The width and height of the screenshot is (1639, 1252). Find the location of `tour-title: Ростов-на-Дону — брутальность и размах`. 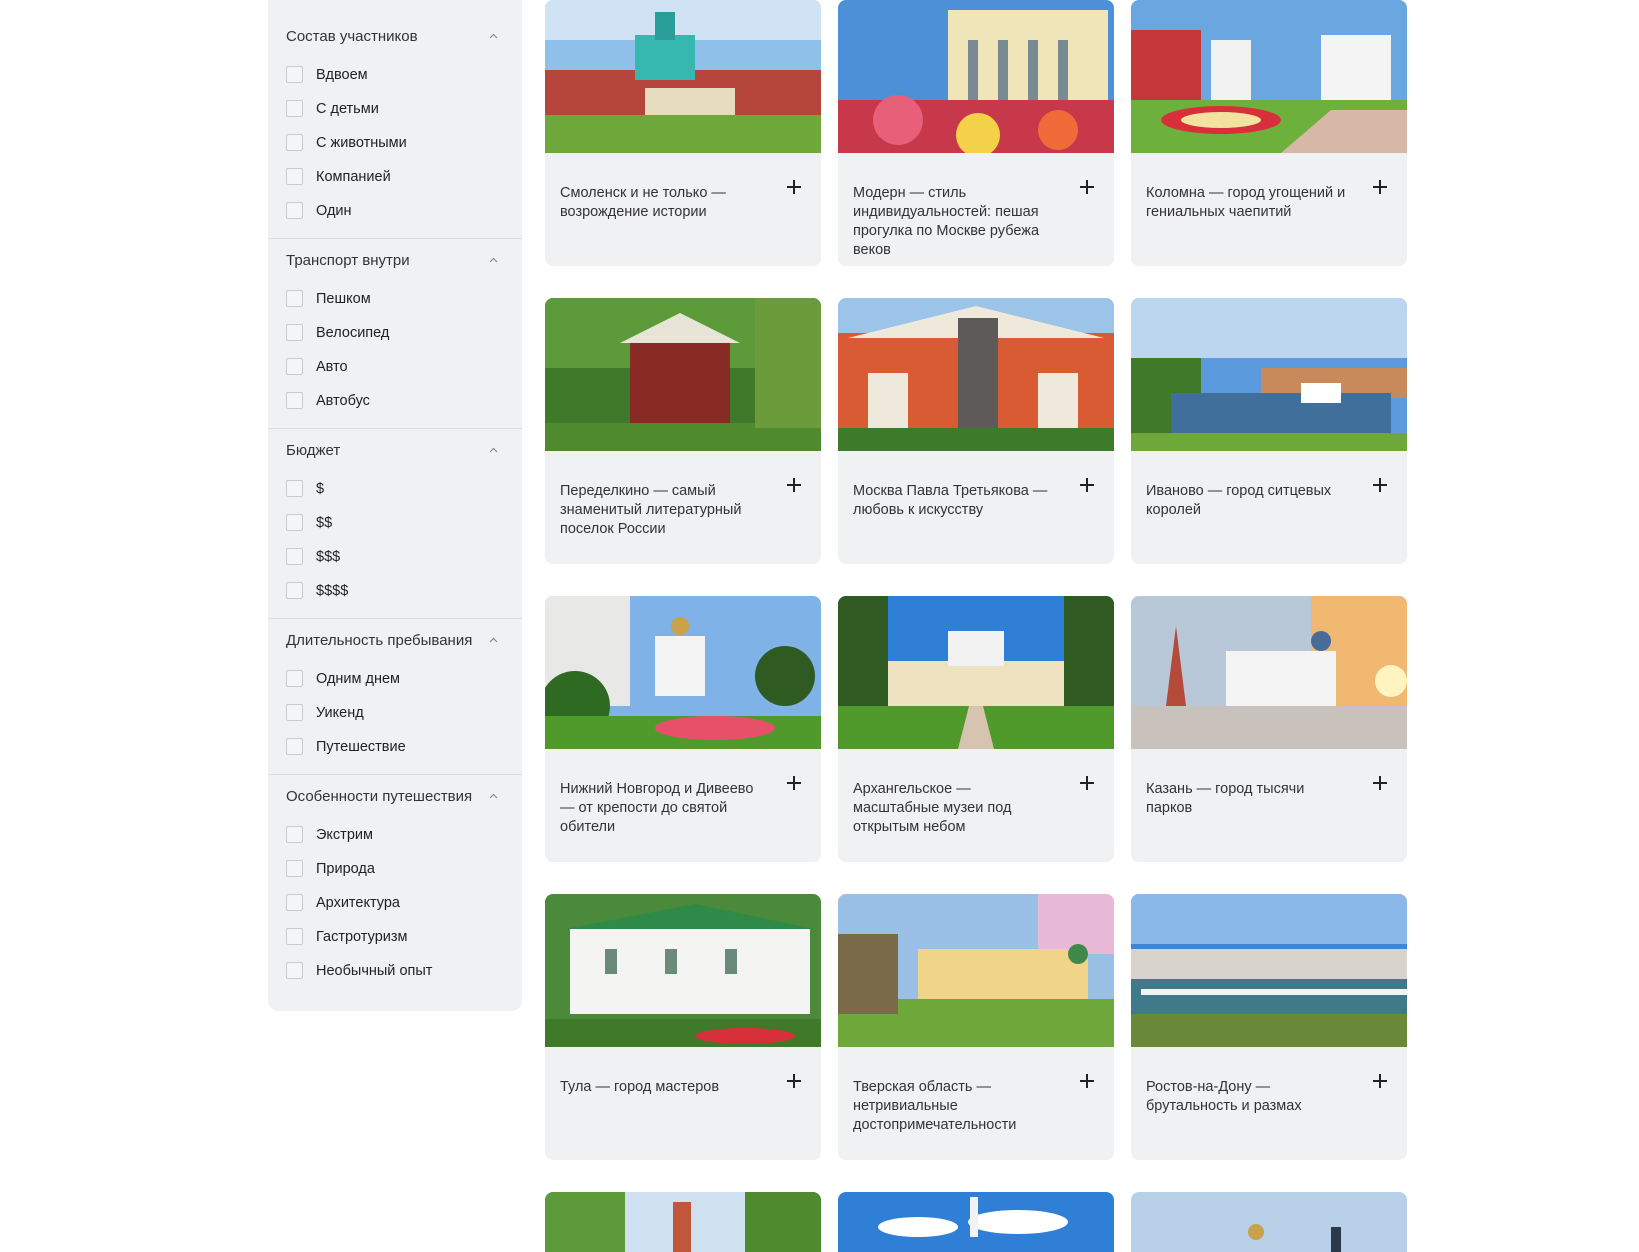

tour-title: Ростов-на-Дону — брутальность и размах is located at coordinates (1246, 1097).